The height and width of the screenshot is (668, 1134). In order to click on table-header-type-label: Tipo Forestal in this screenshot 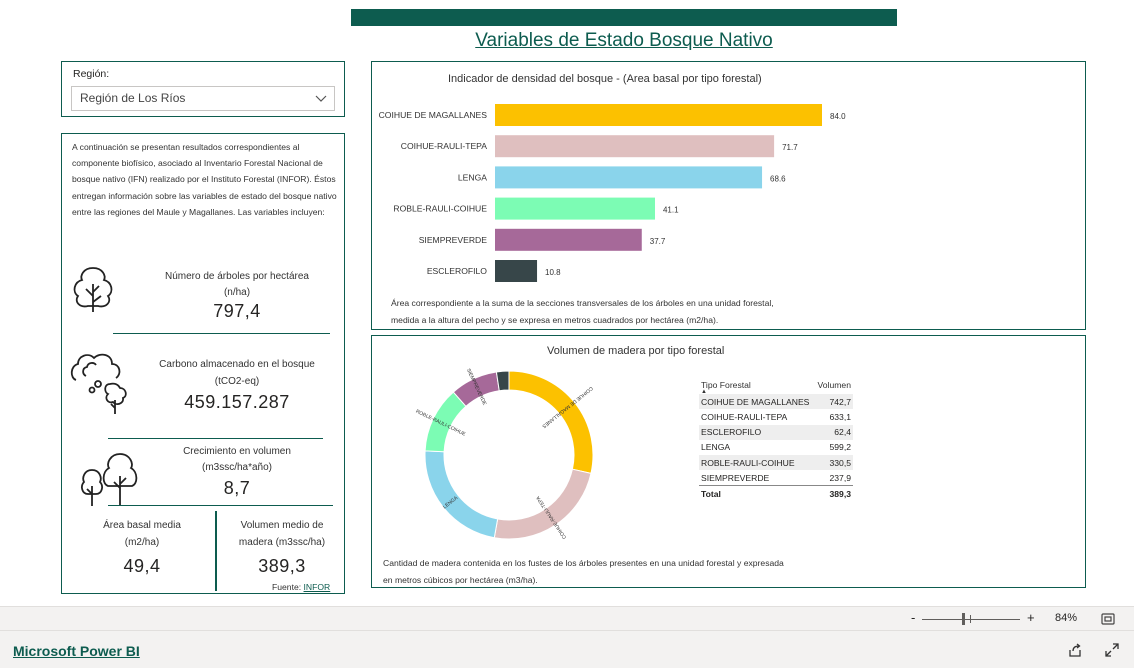, I will do `click(726, 384)`.